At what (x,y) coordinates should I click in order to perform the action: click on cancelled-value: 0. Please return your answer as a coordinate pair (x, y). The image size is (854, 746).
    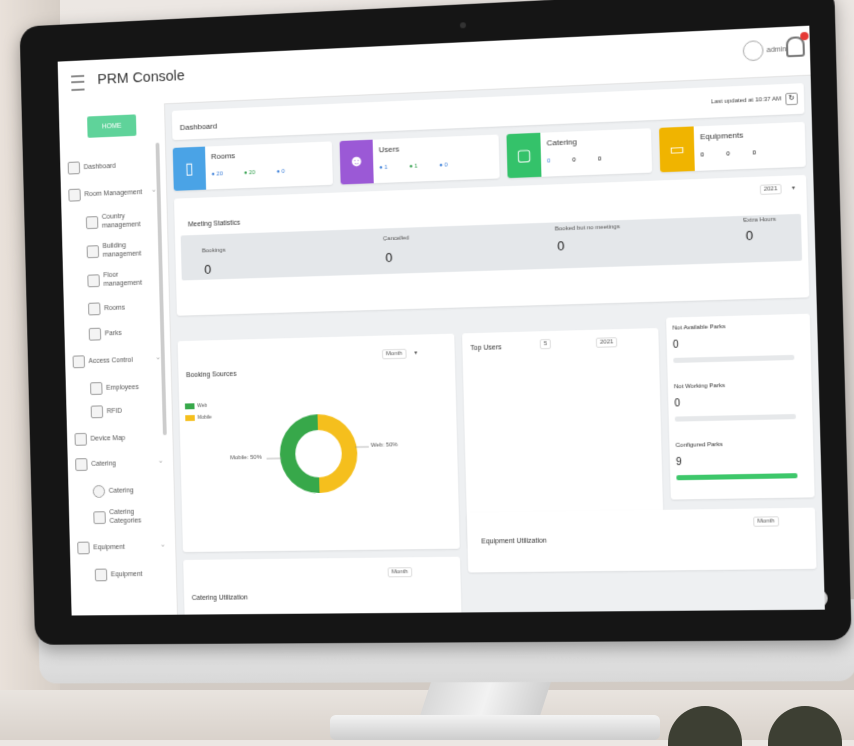
    Looking at the image, I should click on (388, 257).